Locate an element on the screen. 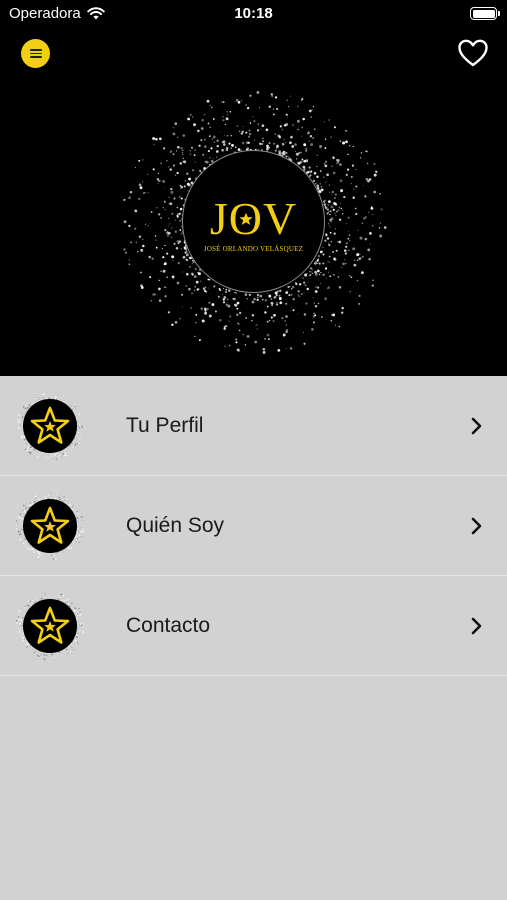 This screenshot has width=507, height=900. logo-subtitle: JOSÉ ORLANDO VELÁSQUEZ is located at coordinates (253, 249).